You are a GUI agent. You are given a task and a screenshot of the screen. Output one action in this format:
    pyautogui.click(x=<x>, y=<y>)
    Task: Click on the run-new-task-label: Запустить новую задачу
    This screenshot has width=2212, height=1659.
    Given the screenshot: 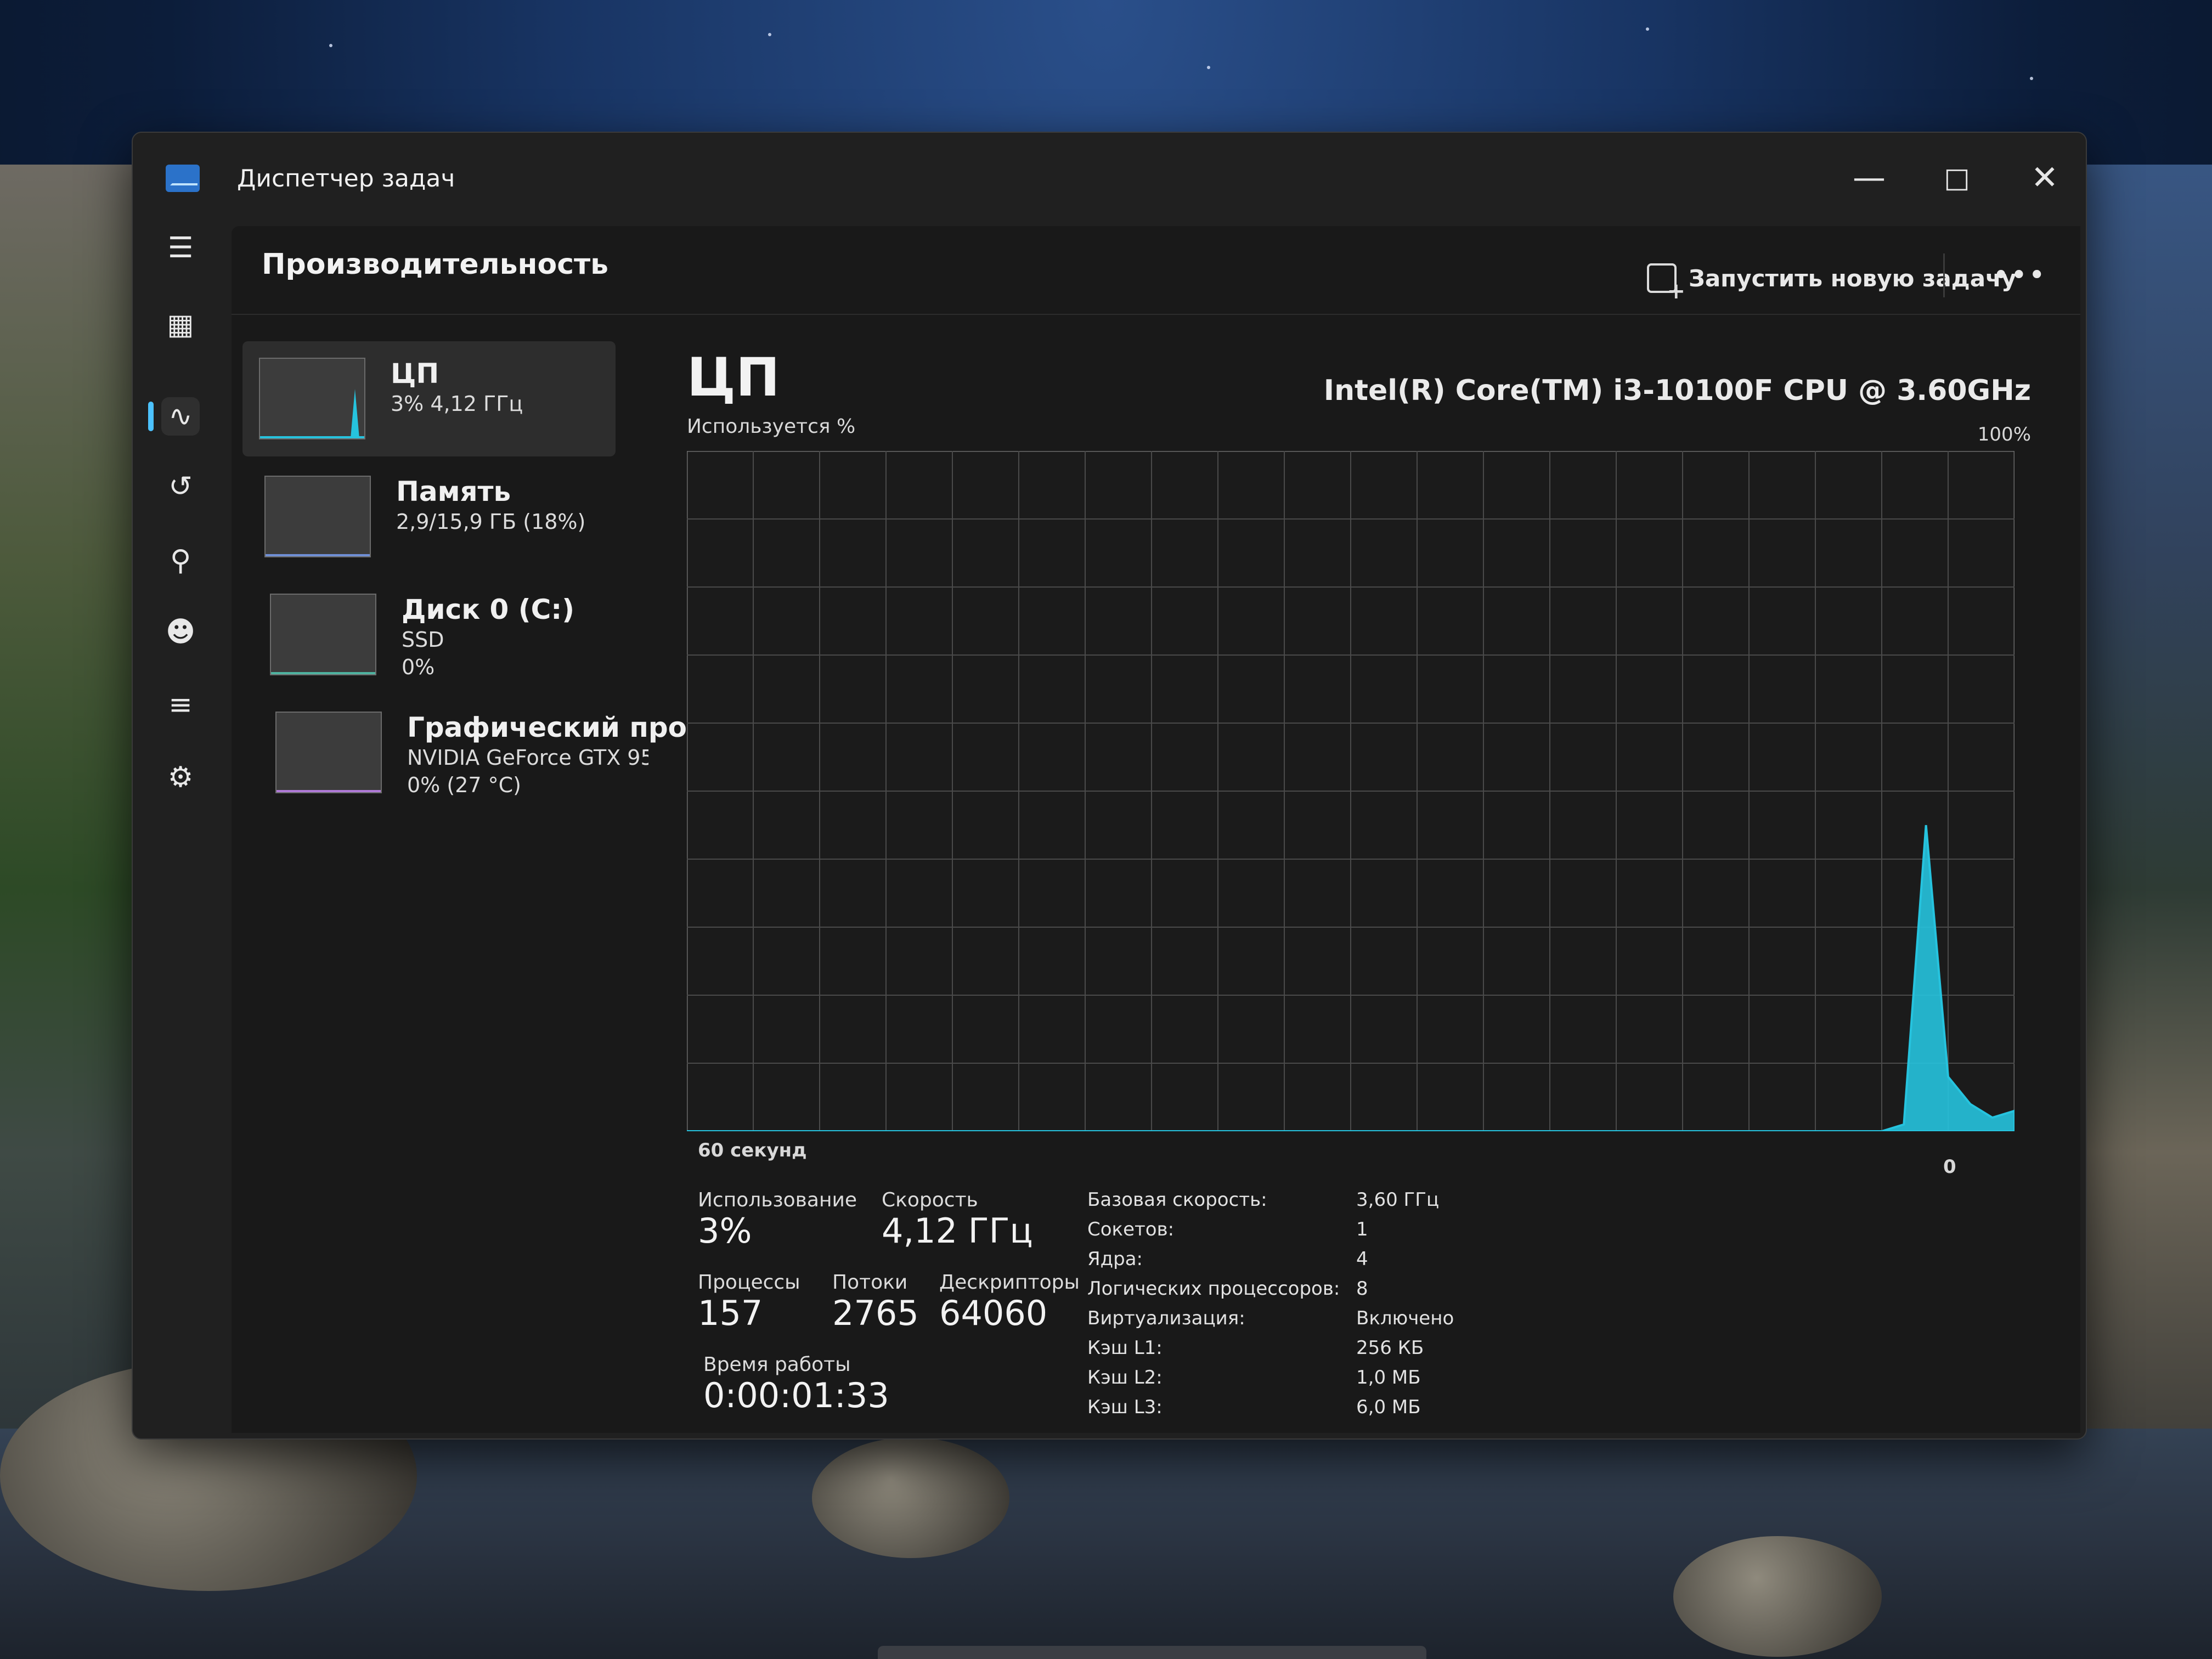 What is the action you would take?
    pyautogui.click(x=1853, y=278)
    